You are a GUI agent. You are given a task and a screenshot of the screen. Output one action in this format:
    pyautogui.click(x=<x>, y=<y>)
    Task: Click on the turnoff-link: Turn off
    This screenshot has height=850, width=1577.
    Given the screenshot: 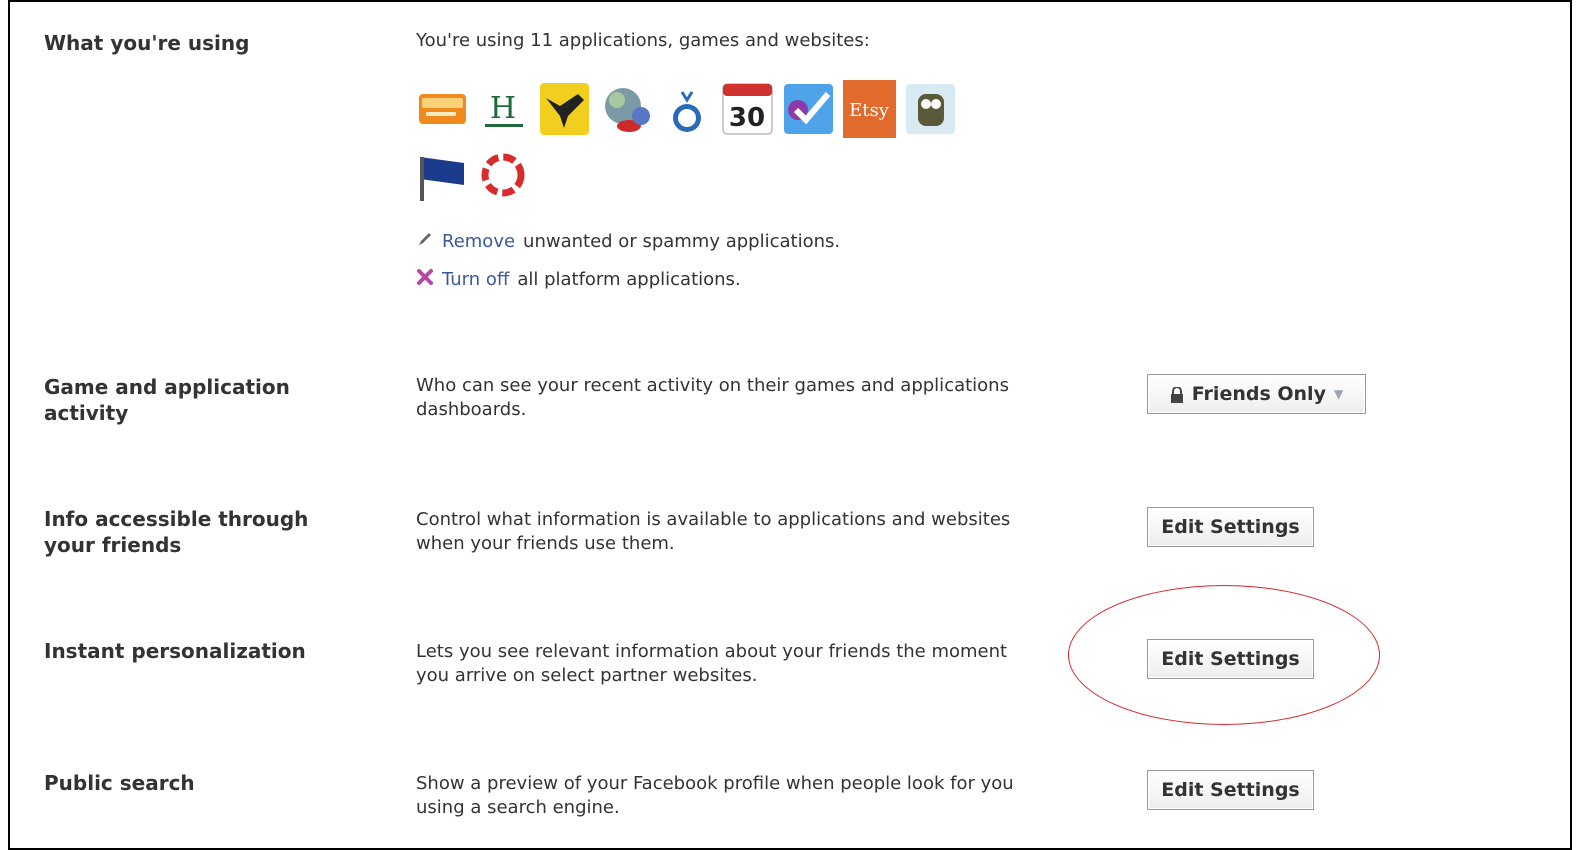 What is the action you would take?
    pyautogui.click(x=475, y=279)
    